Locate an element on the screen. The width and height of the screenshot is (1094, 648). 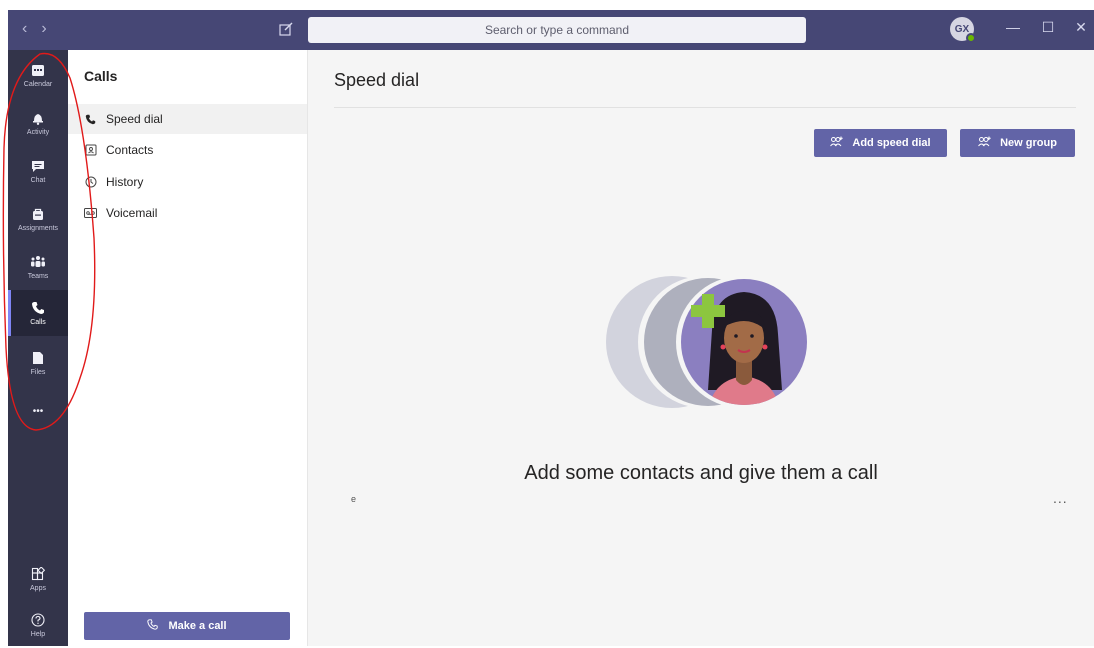
title-bar: ‹ › Search or type a command GX — ☐ ✕ is located at coordinates (551, 30).